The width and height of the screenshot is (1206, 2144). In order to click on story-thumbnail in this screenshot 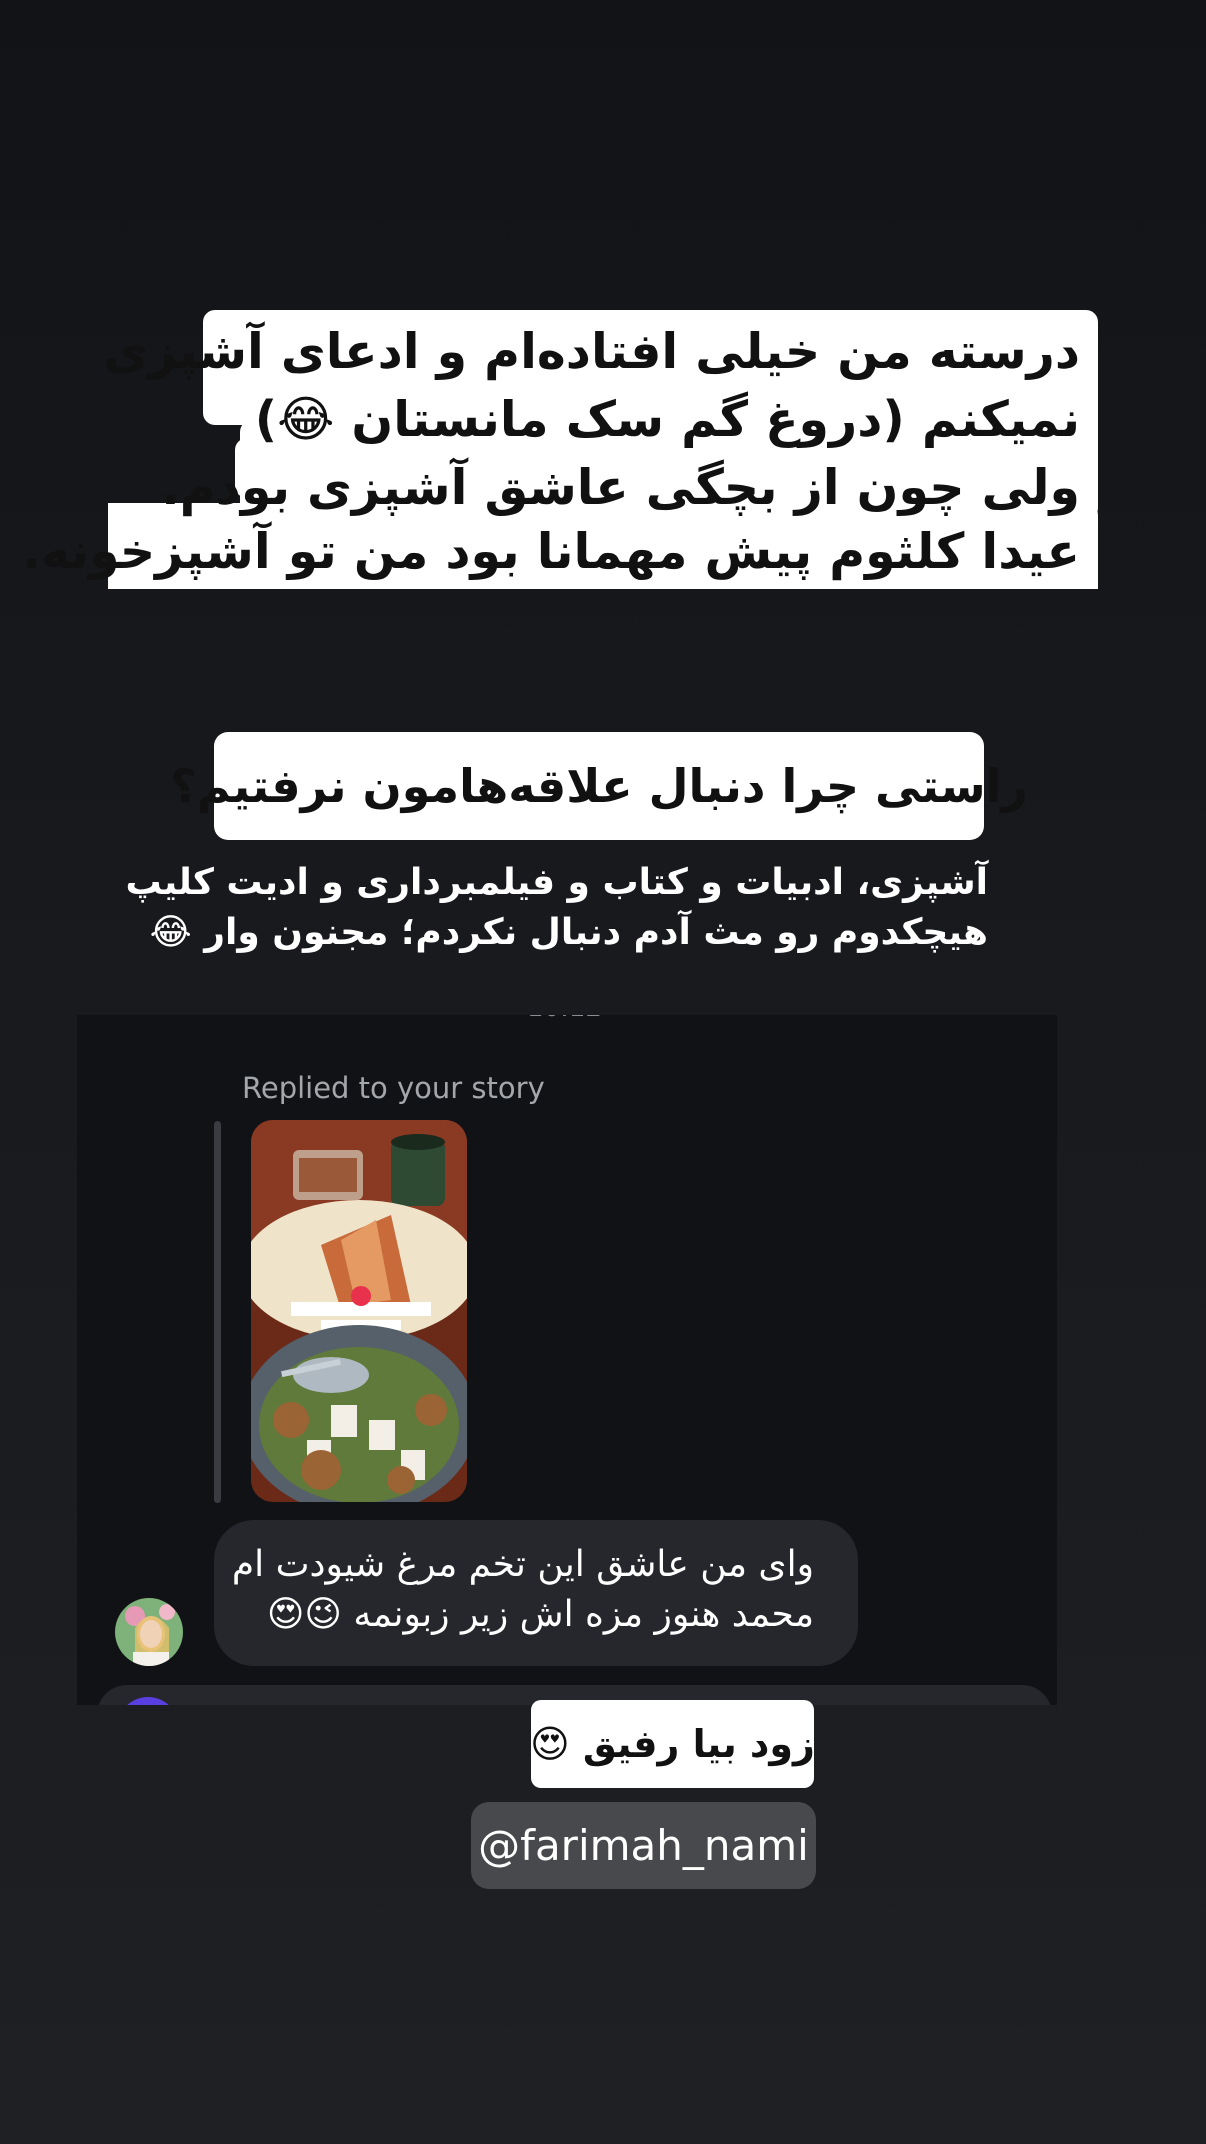, I will do `click(359, 1311)`.